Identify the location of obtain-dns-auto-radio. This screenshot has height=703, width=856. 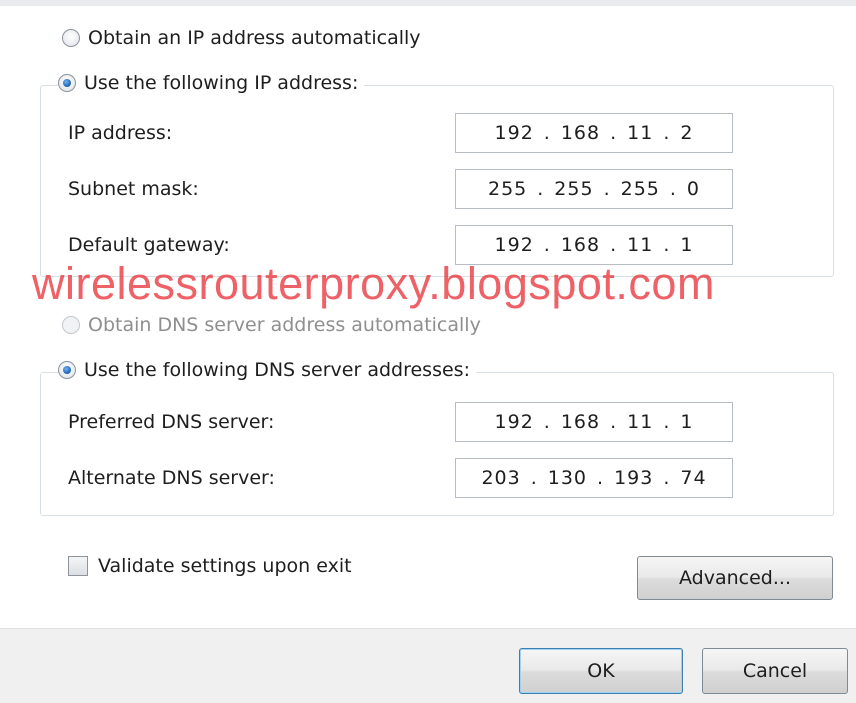
(71, 325).